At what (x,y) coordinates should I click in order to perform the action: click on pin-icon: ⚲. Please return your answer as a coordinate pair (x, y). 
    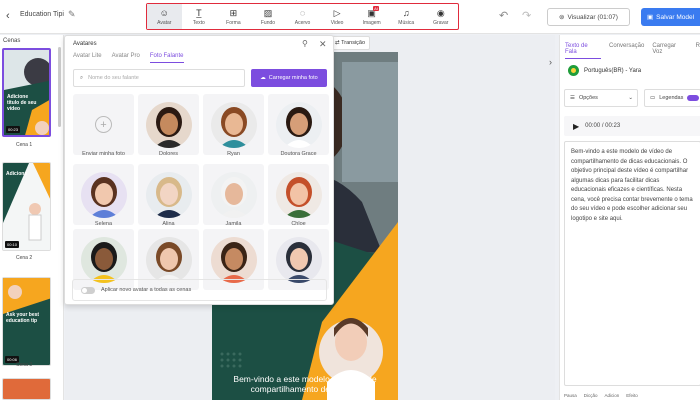
    Looking at the image, I should click on (305, 43).